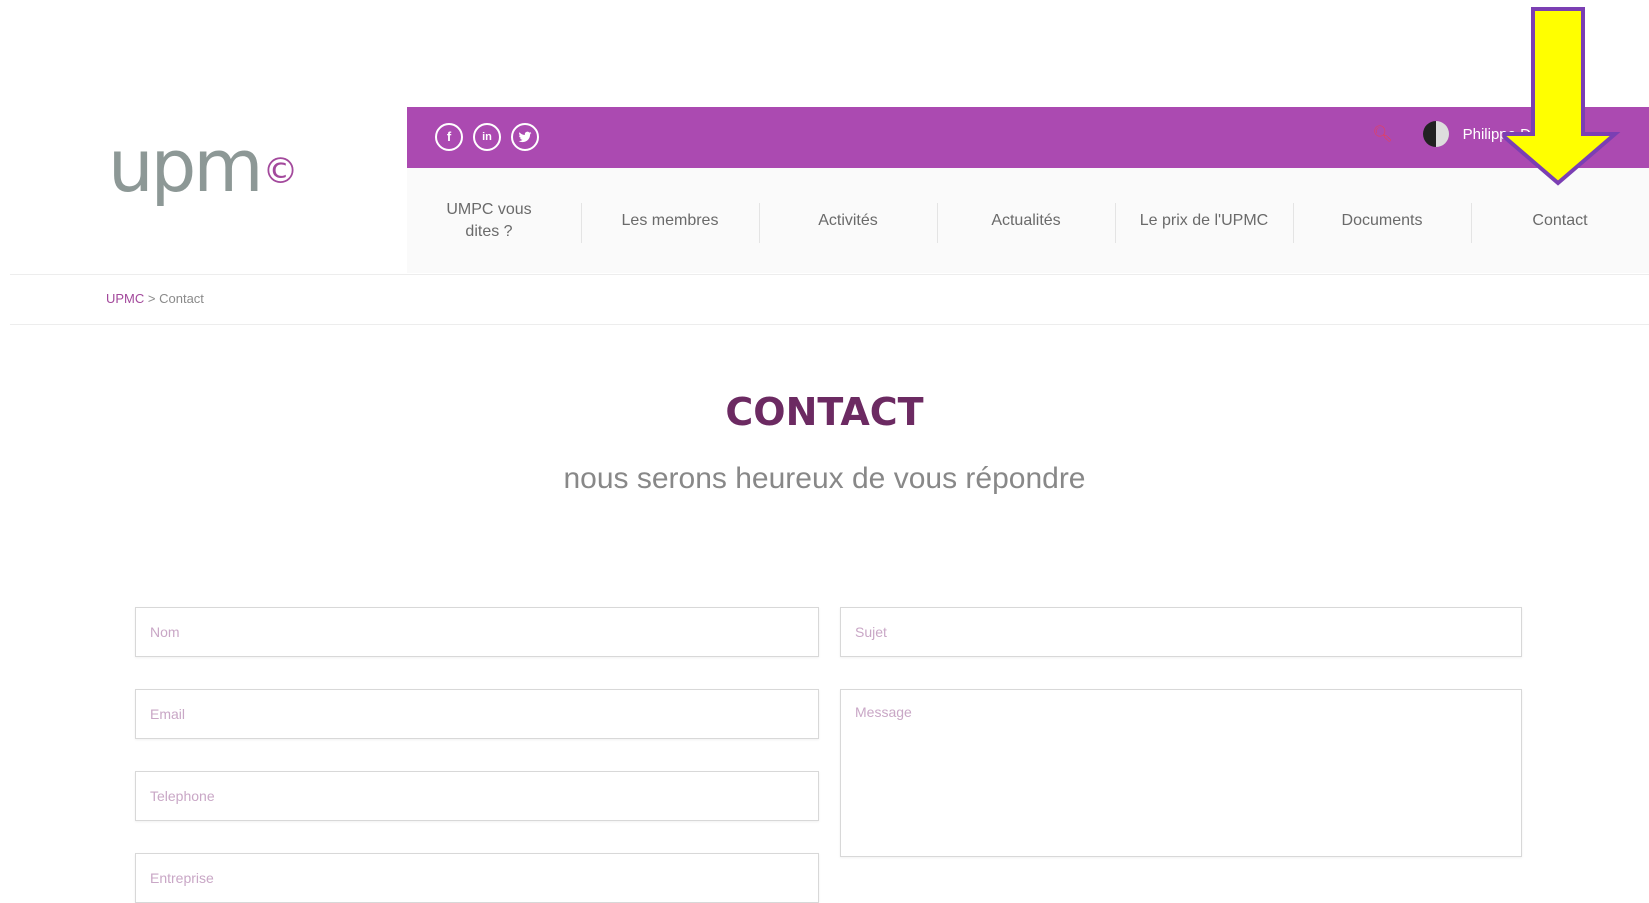 This screenshot has height=903, width=1649. I want to click on sujet-input, so click(1181, 632).